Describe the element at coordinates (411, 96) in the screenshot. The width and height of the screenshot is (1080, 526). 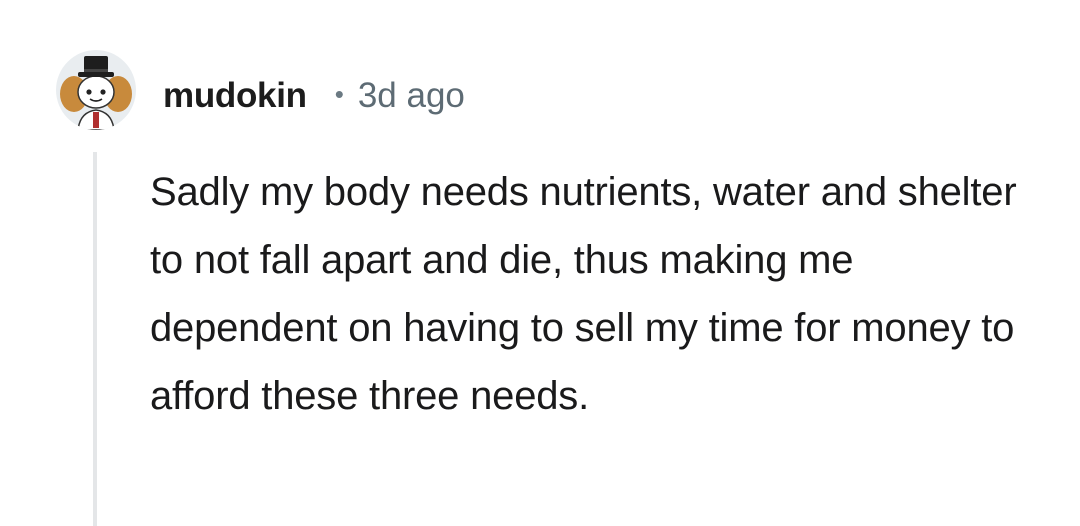
I see `timestamp: 3d ago` at that location.